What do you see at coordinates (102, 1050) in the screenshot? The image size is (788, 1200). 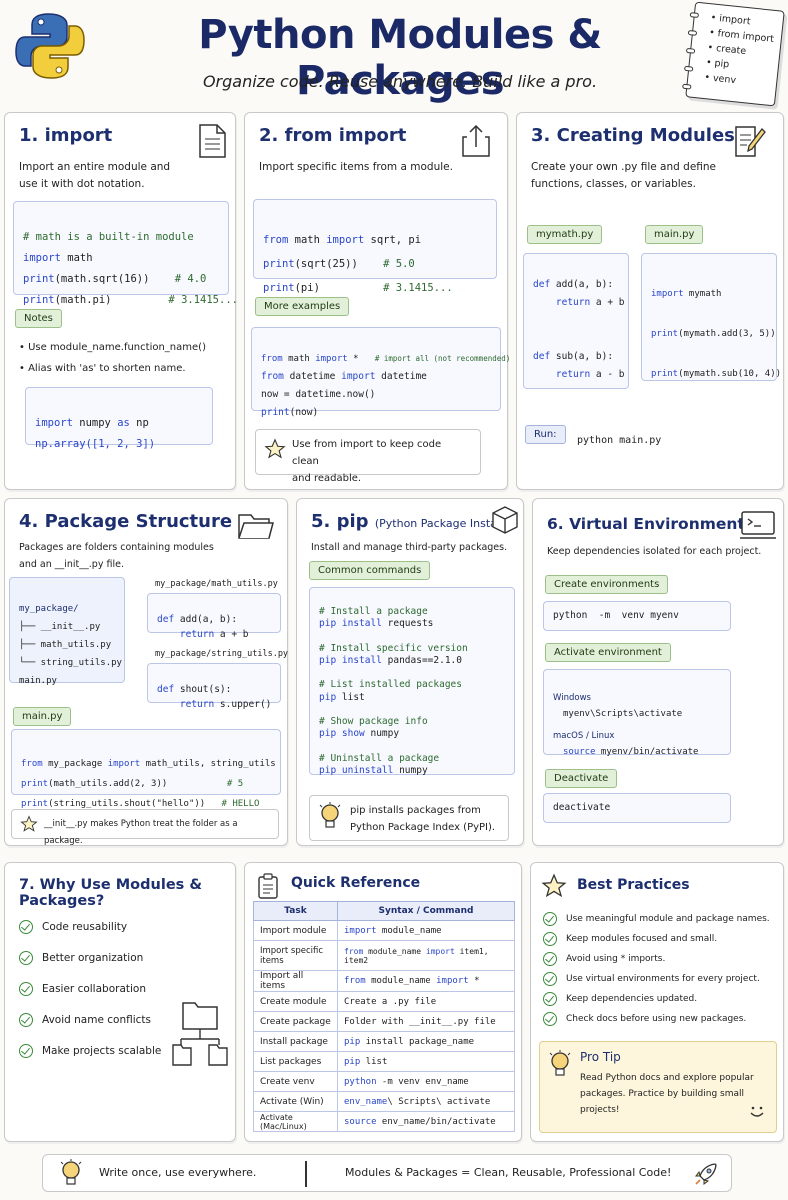 I see `reason-text: Make projects scalable` at bounding box center [102, 1050].